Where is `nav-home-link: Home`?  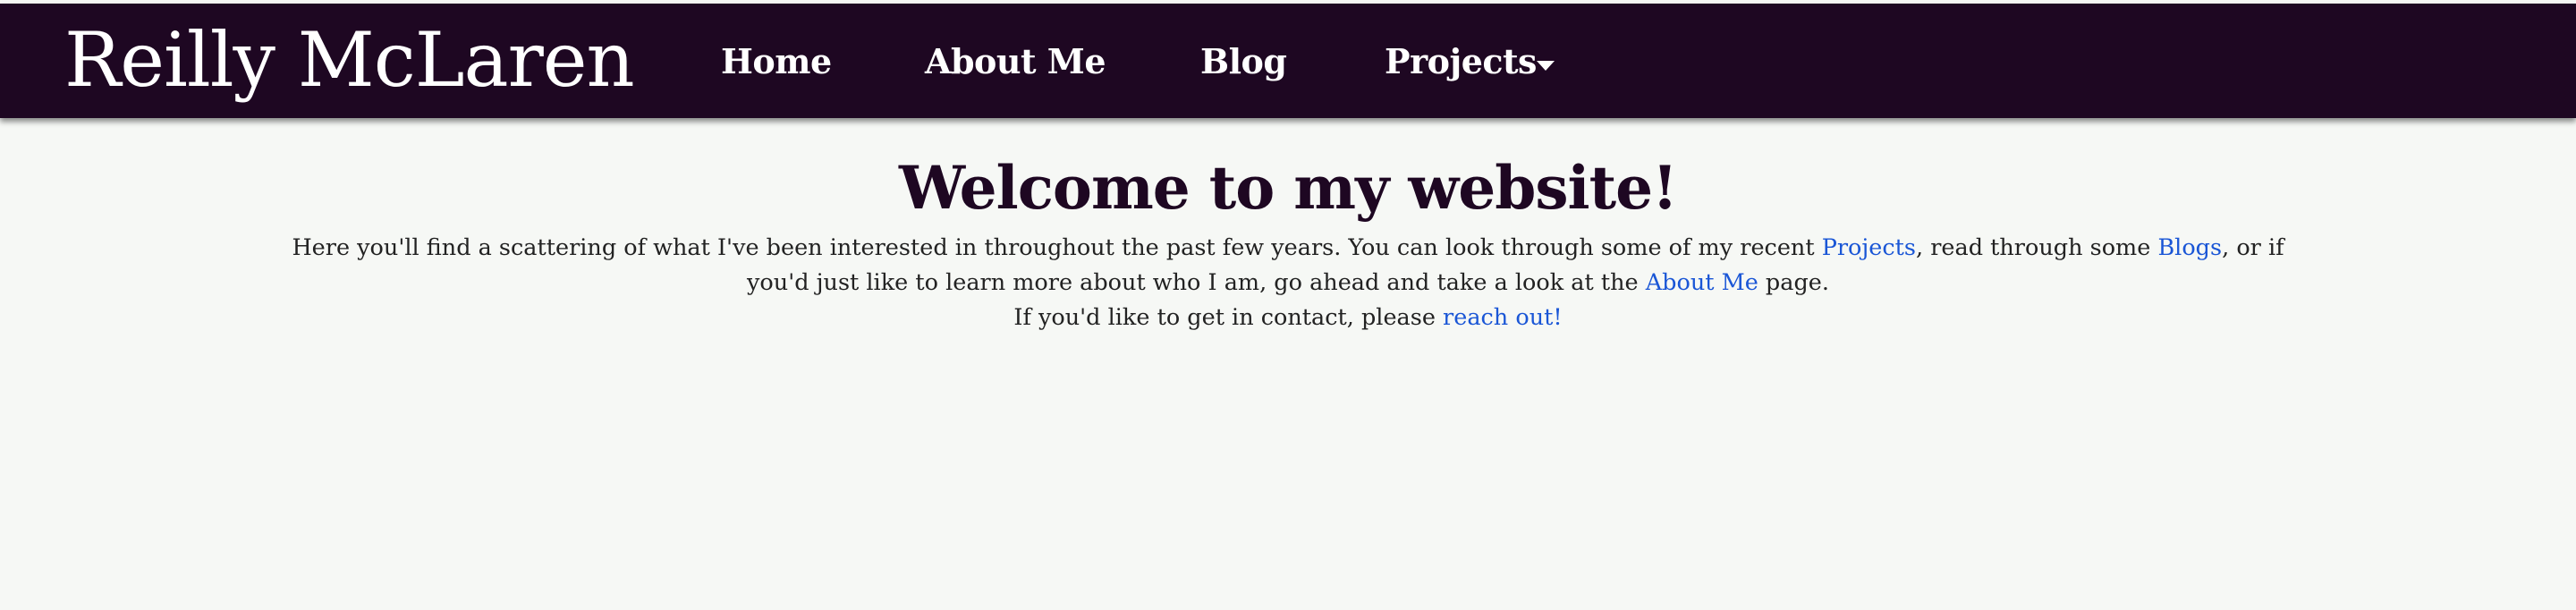
nav-home-link: Home is located at coordinates (776, 61).